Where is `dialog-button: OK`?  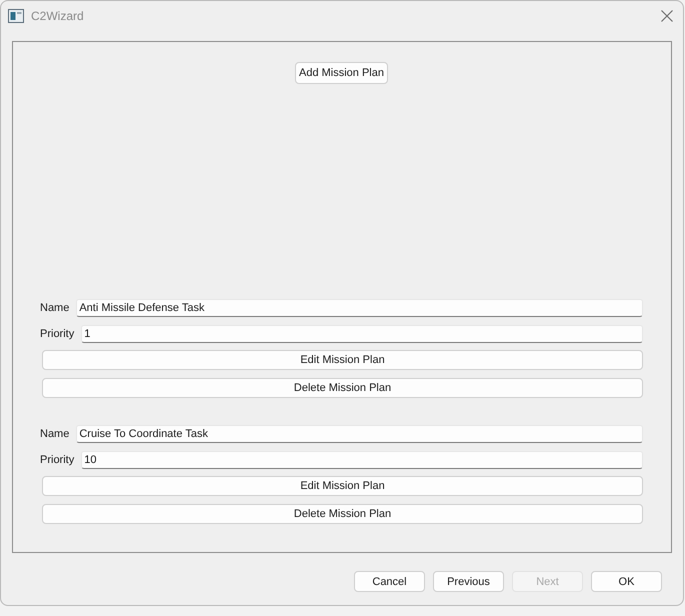
dialog-button: OK is located at coordinates (626, 581).